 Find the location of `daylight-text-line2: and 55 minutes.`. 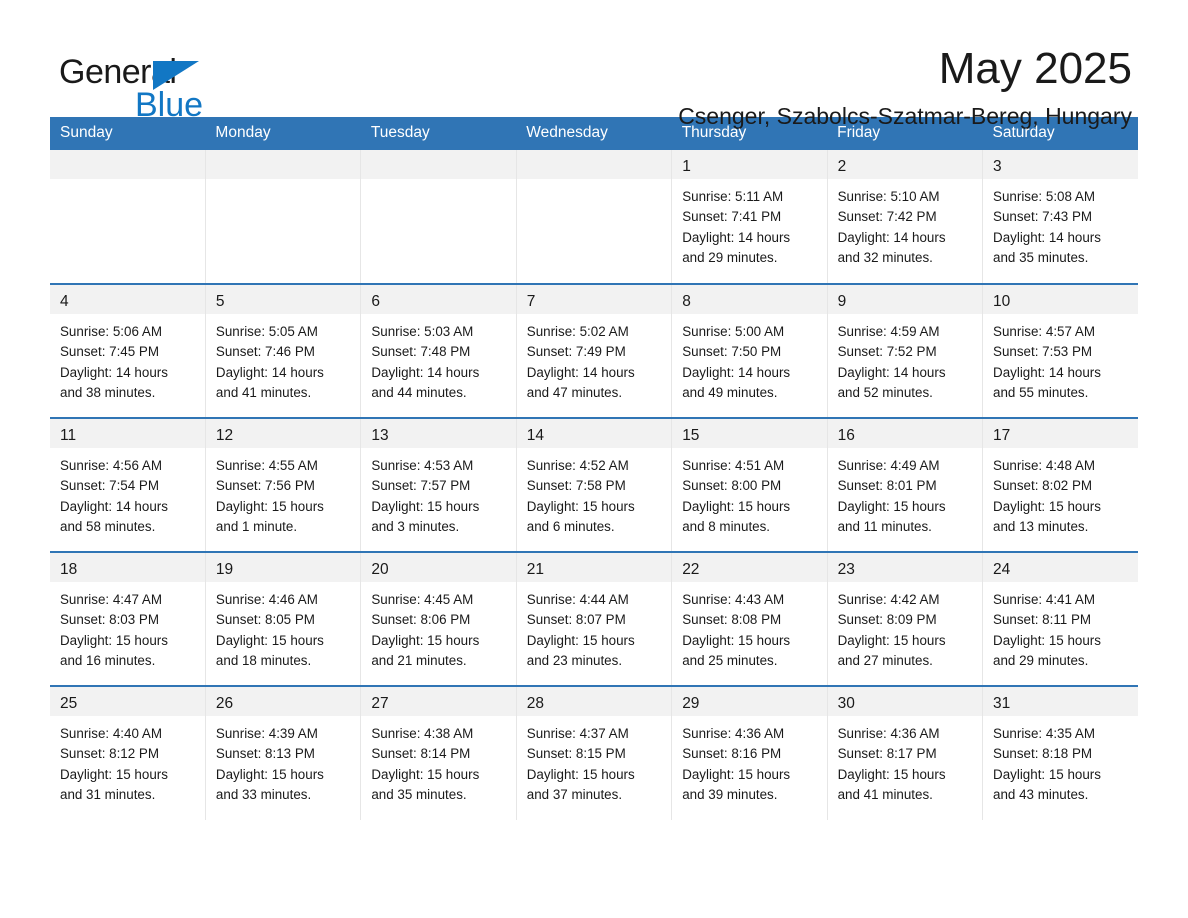

daylight-text-line2: and 55 minutes. is located at coordinates (1041, 393).